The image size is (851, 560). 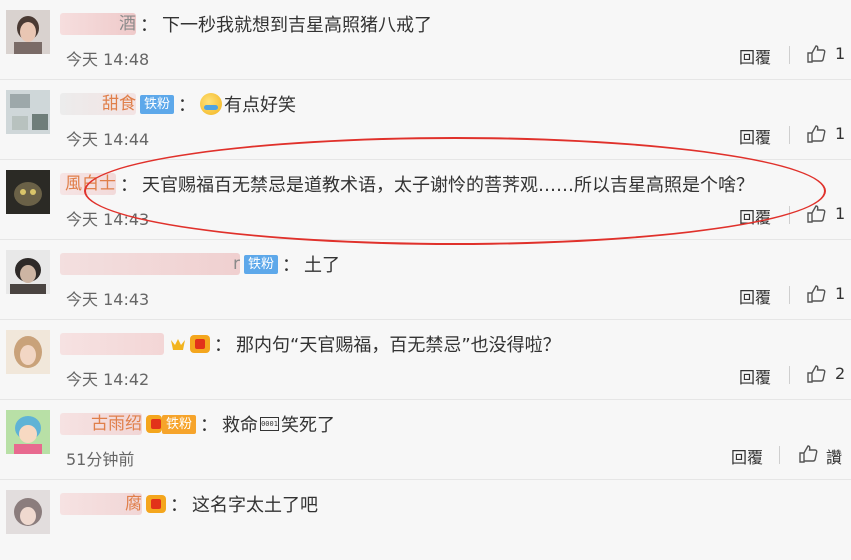 I want to click on comment-text-continued: 笑死了, so click(x=308, y=425).